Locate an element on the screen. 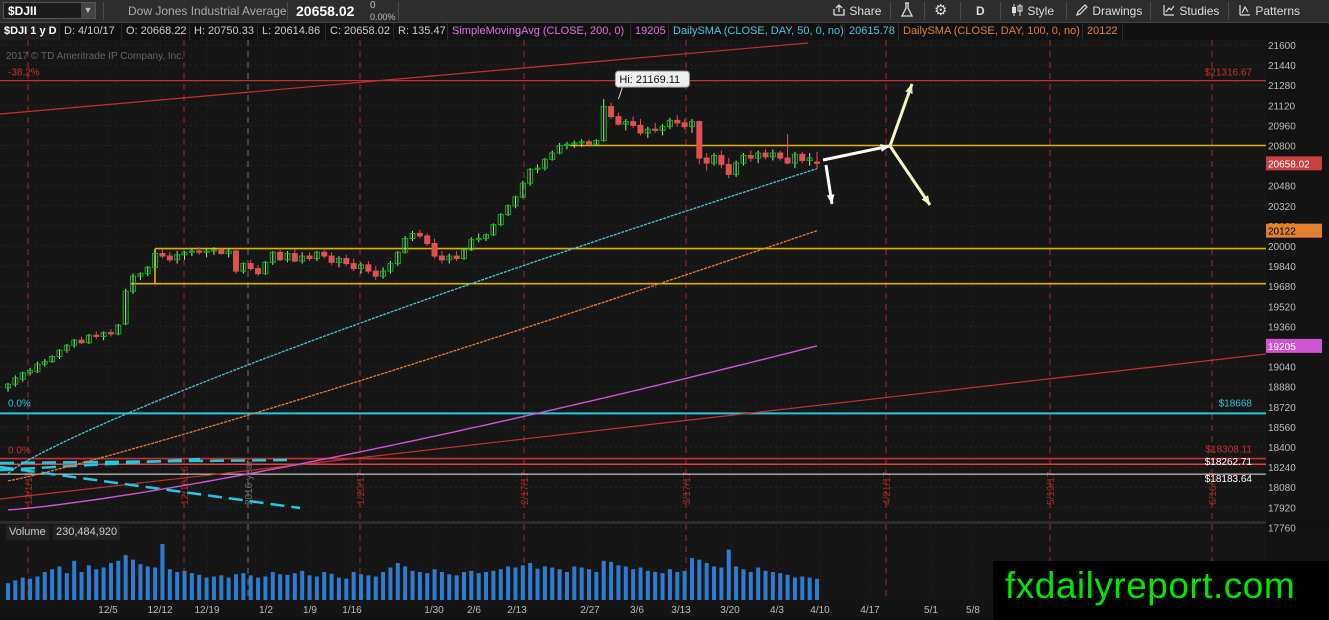 This screenshot has width=1329, height=620. sma200-badge: 19205 is located at coordinates (1282, 347).